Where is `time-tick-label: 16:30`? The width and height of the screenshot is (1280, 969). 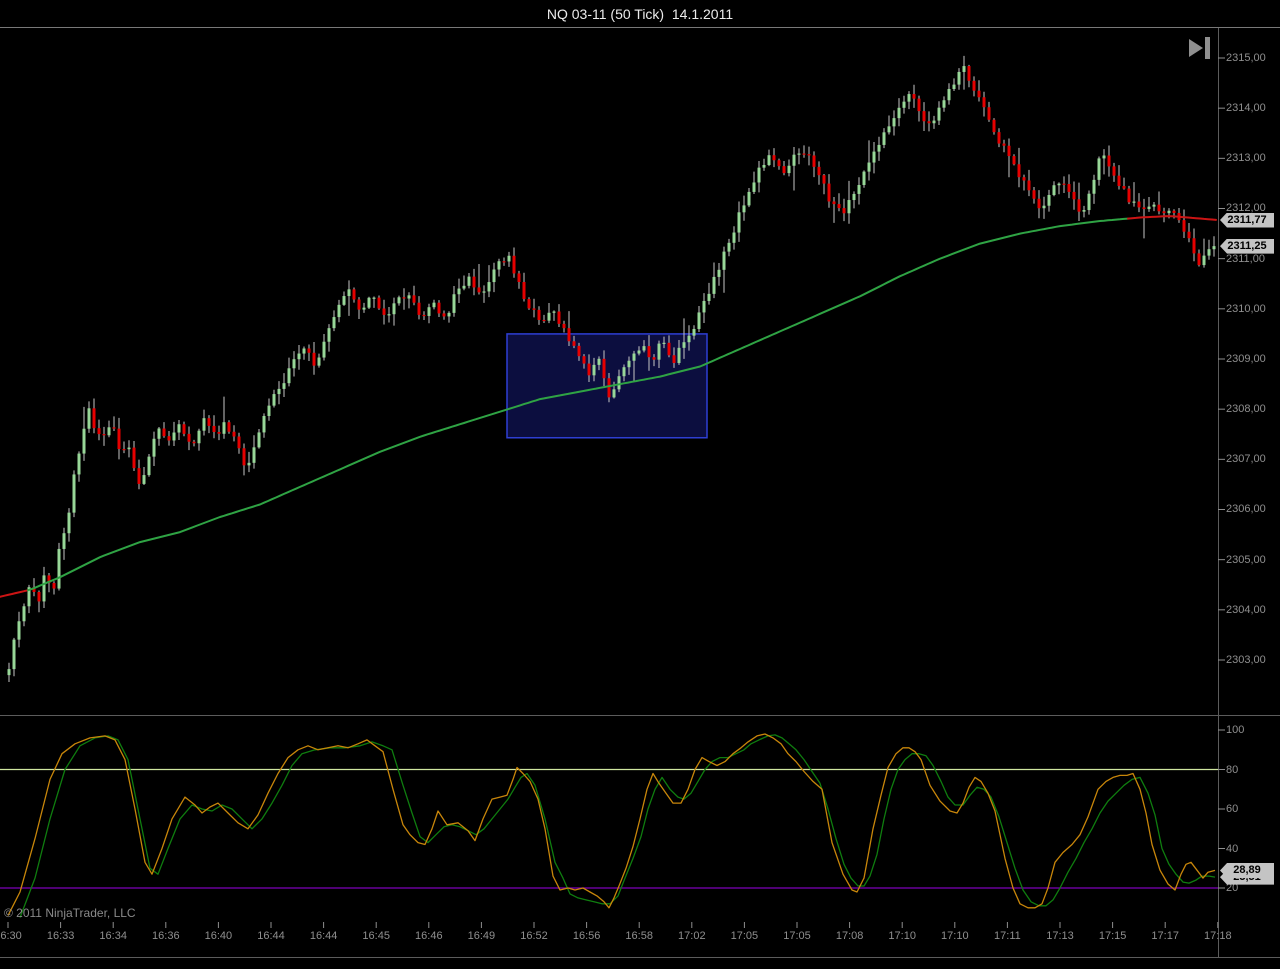
time-tick-label: 16:30 is located at coordinates (11, 936).